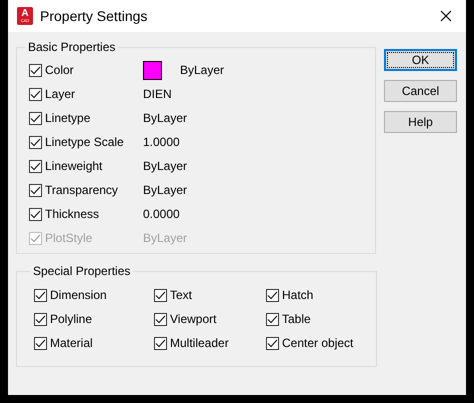  I want to click on checkbox-label: Dimension, so click(78, 295).